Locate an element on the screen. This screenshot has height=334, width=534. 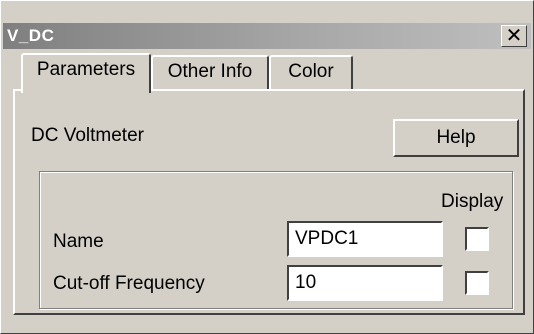
cutoff-frequency-label: Cut-off Frequency is located at coordinates (129, 283).